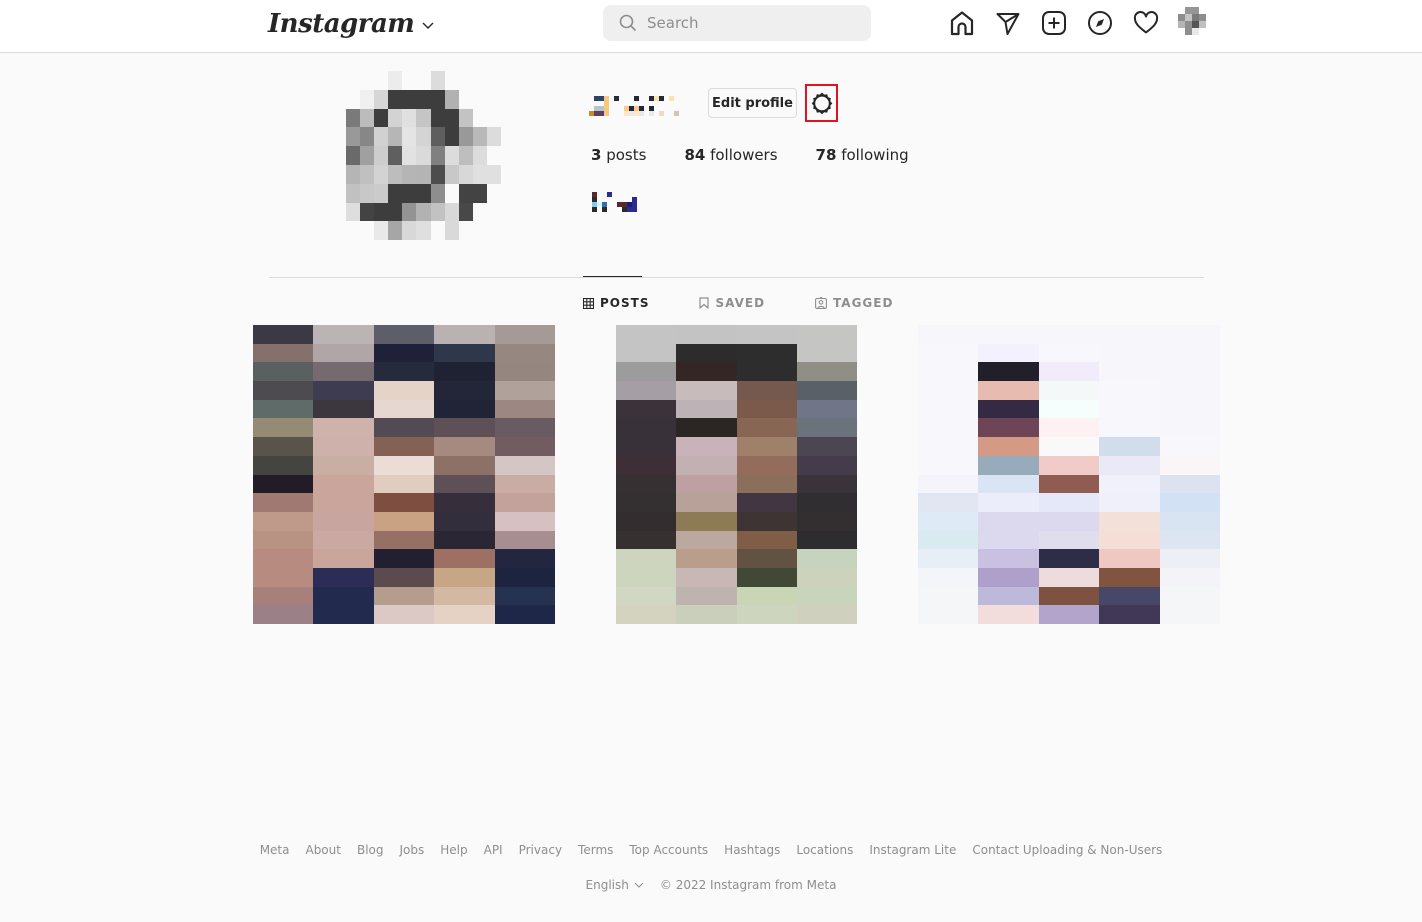 The height and width of the screenshot is (922, 1422). I want to click on footer-link: Instagram Lite, so click(912, 850).